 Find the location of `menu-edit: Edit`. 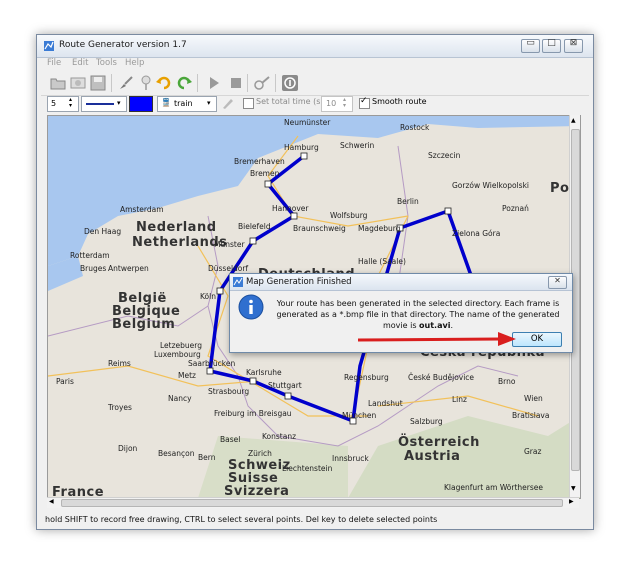

menu-edit: Edit is located at coordinates (80, 63).